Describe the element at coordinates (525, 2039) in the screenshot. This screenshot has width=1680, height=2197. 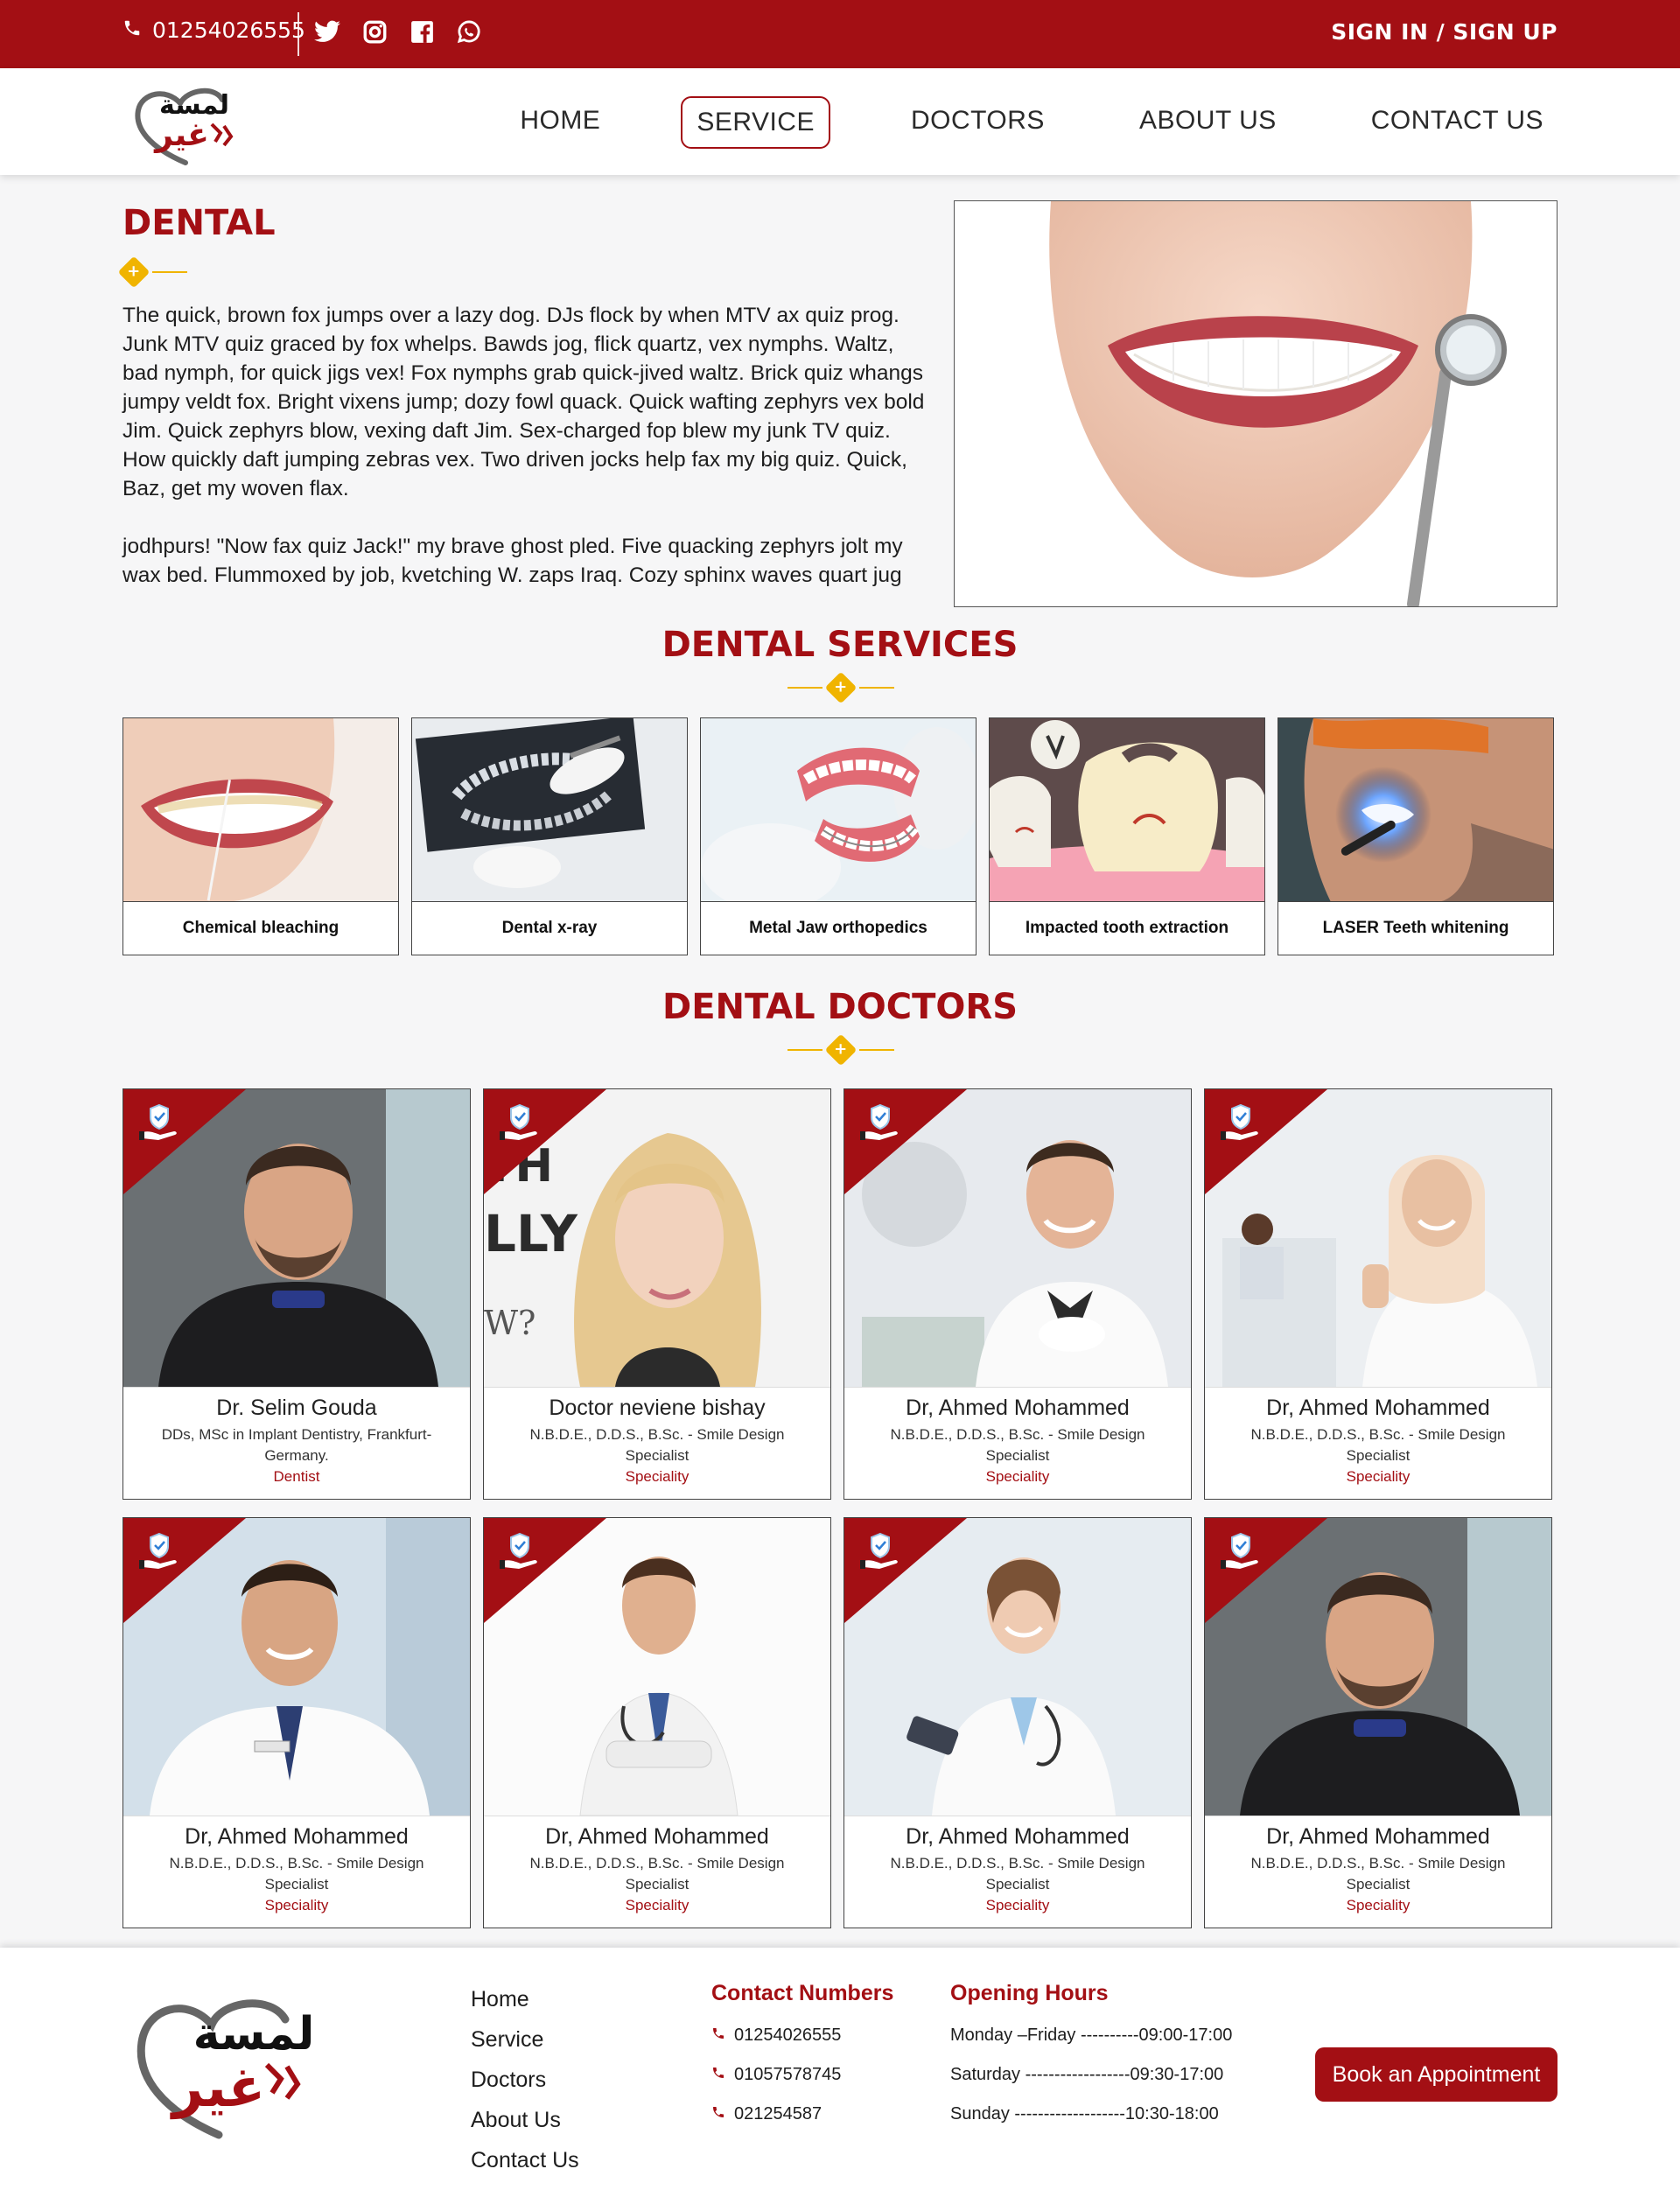
I see `footer-link-service: Service` at that location.